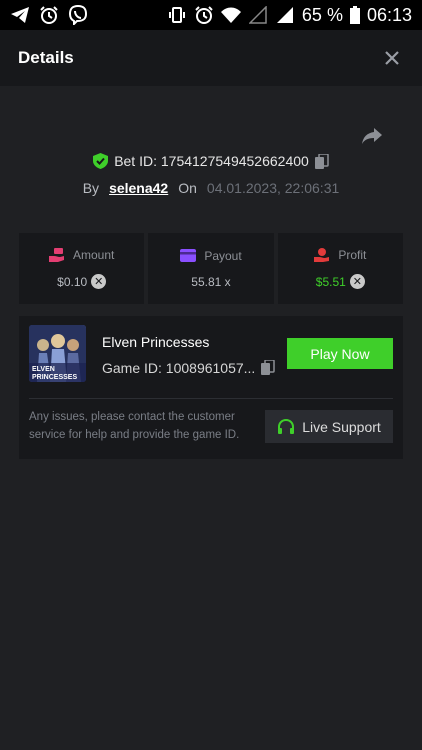  Describe the element at coordinates (138, 188) in the screenshot. I see `username-link: selena42` at that location.